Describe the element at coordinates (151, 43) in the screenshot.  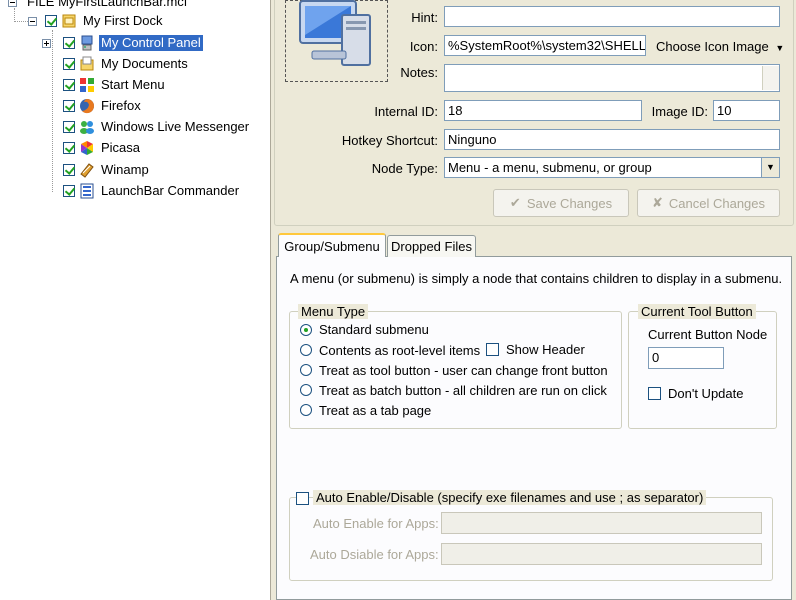
I see `tree-item-label: My Control Panel` at that location.